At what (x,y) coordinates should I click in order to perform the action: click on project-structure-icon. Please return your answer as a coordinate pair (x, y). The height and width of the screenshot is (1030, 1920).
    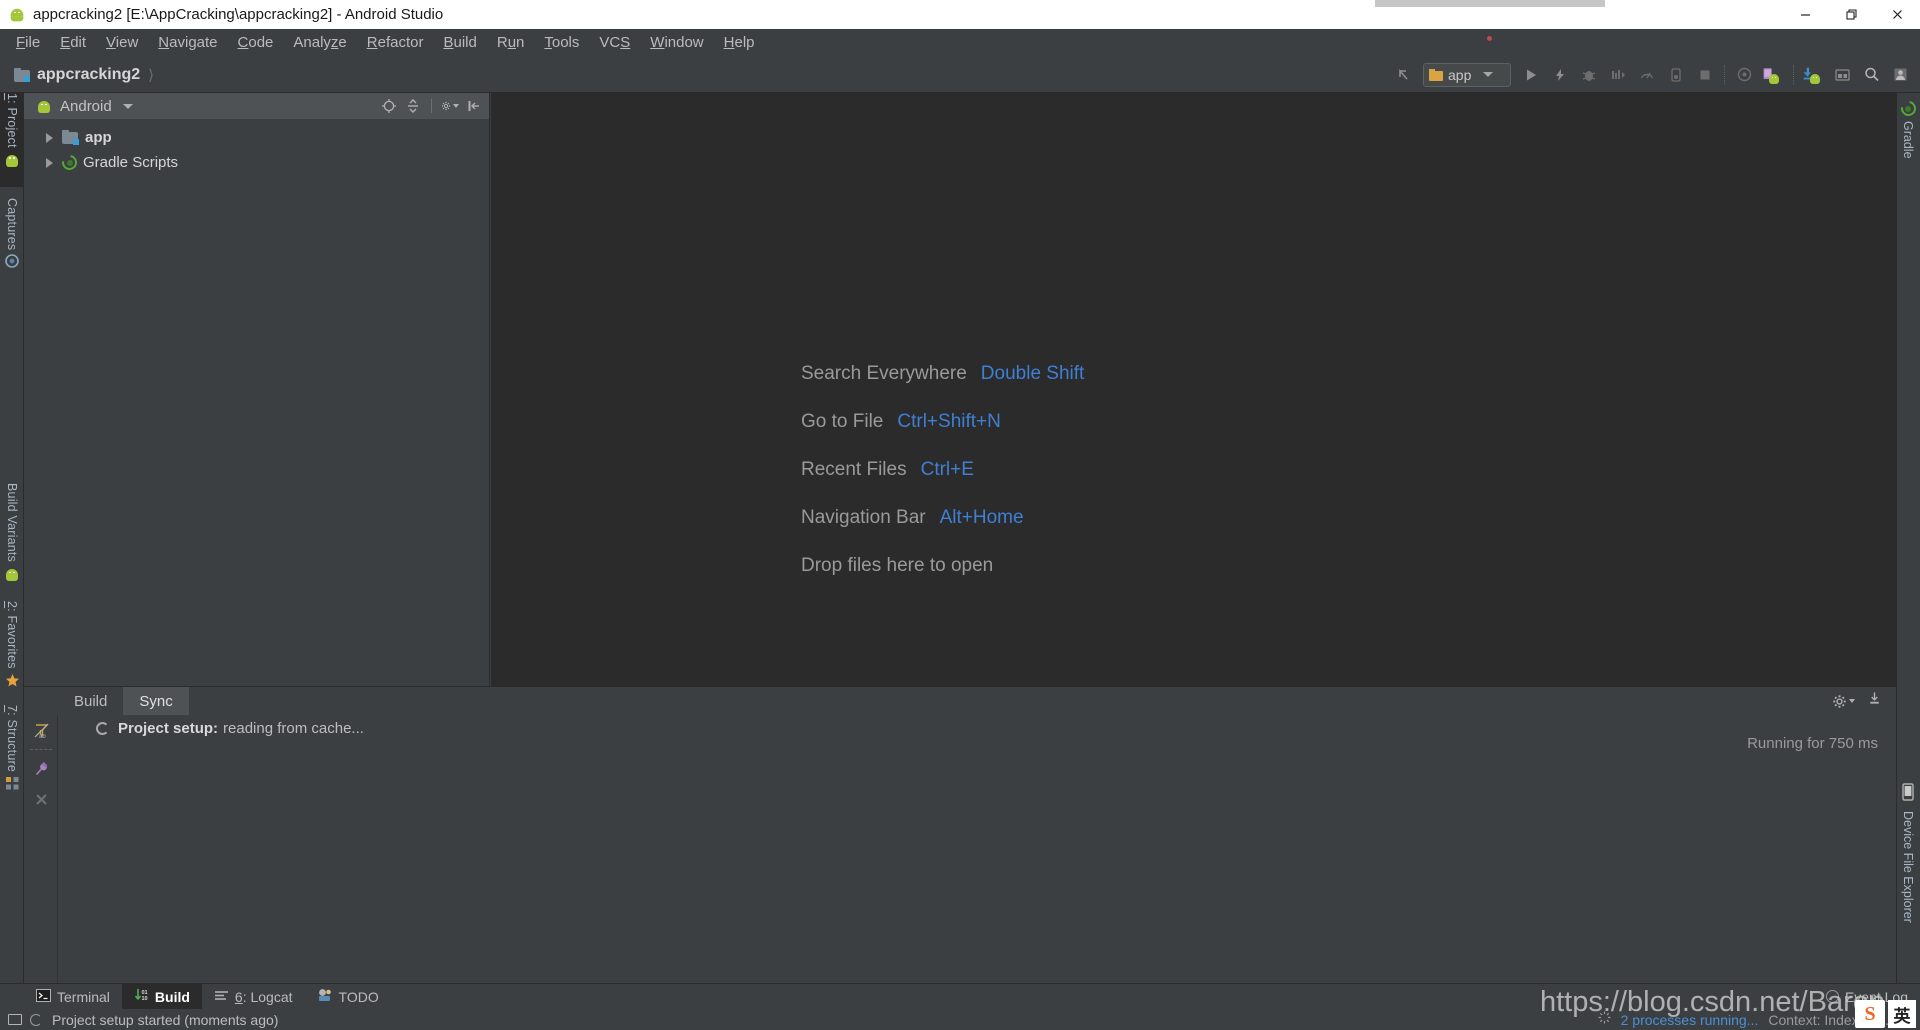
    Looking at the image, I should click on (1842, 74).